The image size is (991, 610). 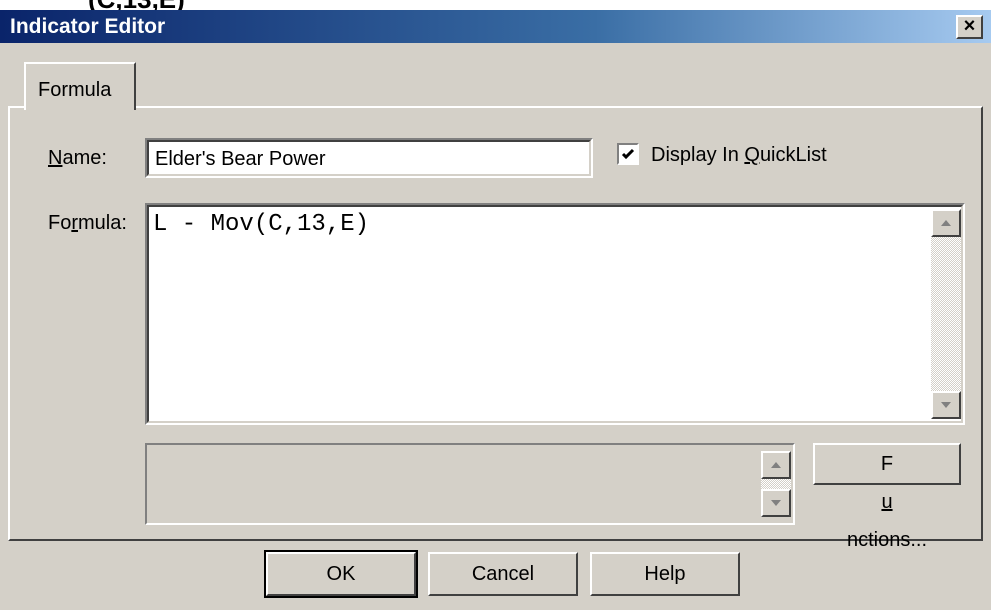 I want to click on help-button: Help, so click(x=665, y=574).